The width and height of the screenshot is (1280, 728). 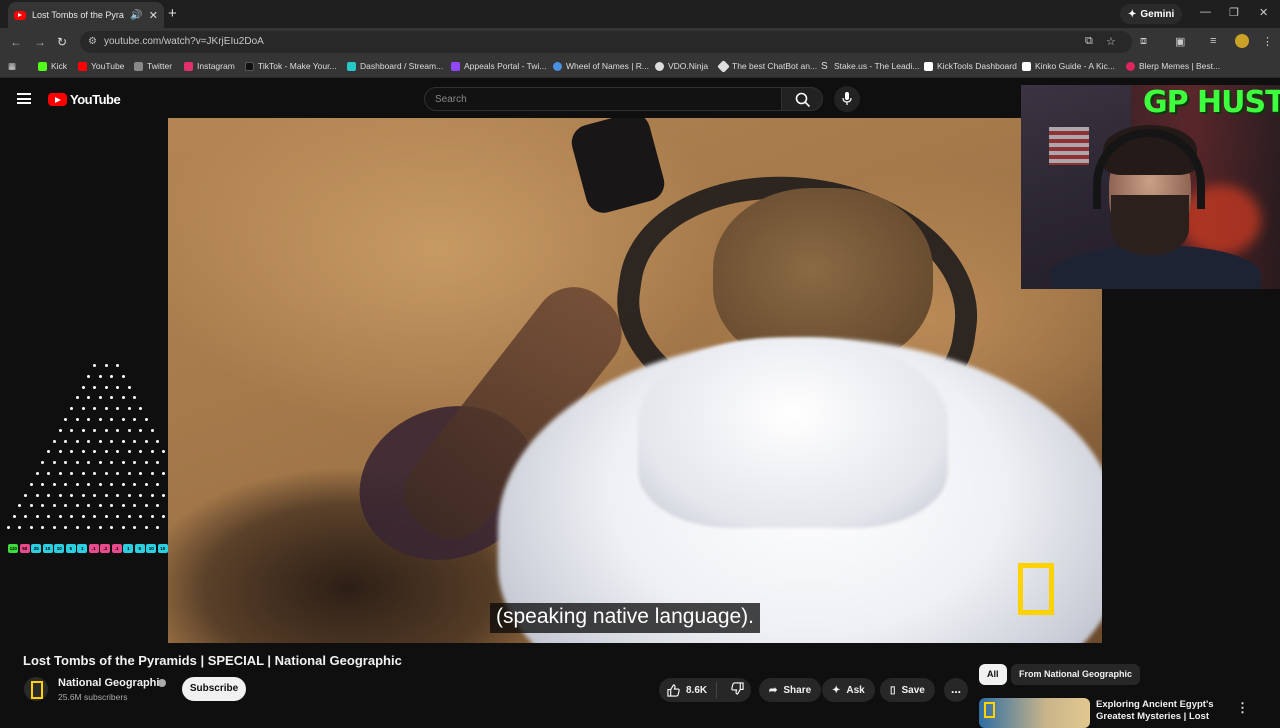 I want to click on recommended-video-thumbnail, so click(x=1034, y=713).